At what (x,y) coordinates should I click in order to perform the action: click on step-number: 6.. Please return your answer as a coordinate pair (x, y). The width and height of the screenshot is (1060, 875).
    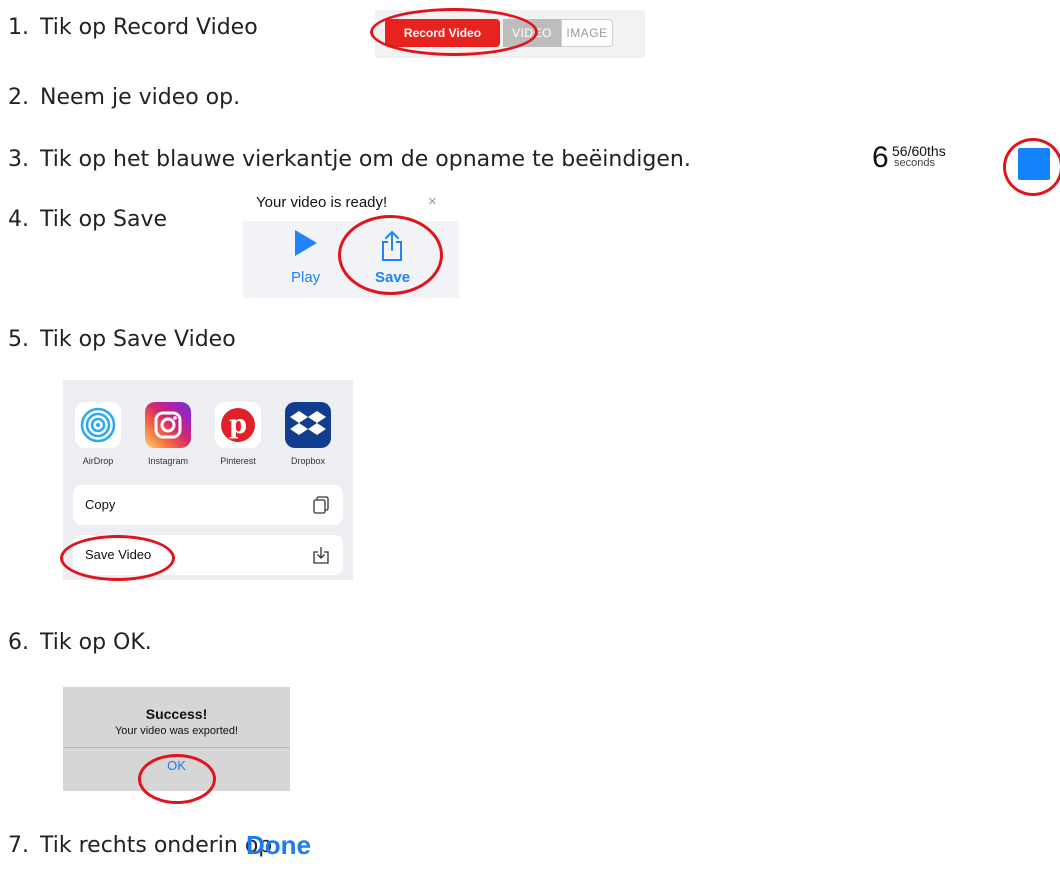
    Looking at the image, I should click on (18, 642).